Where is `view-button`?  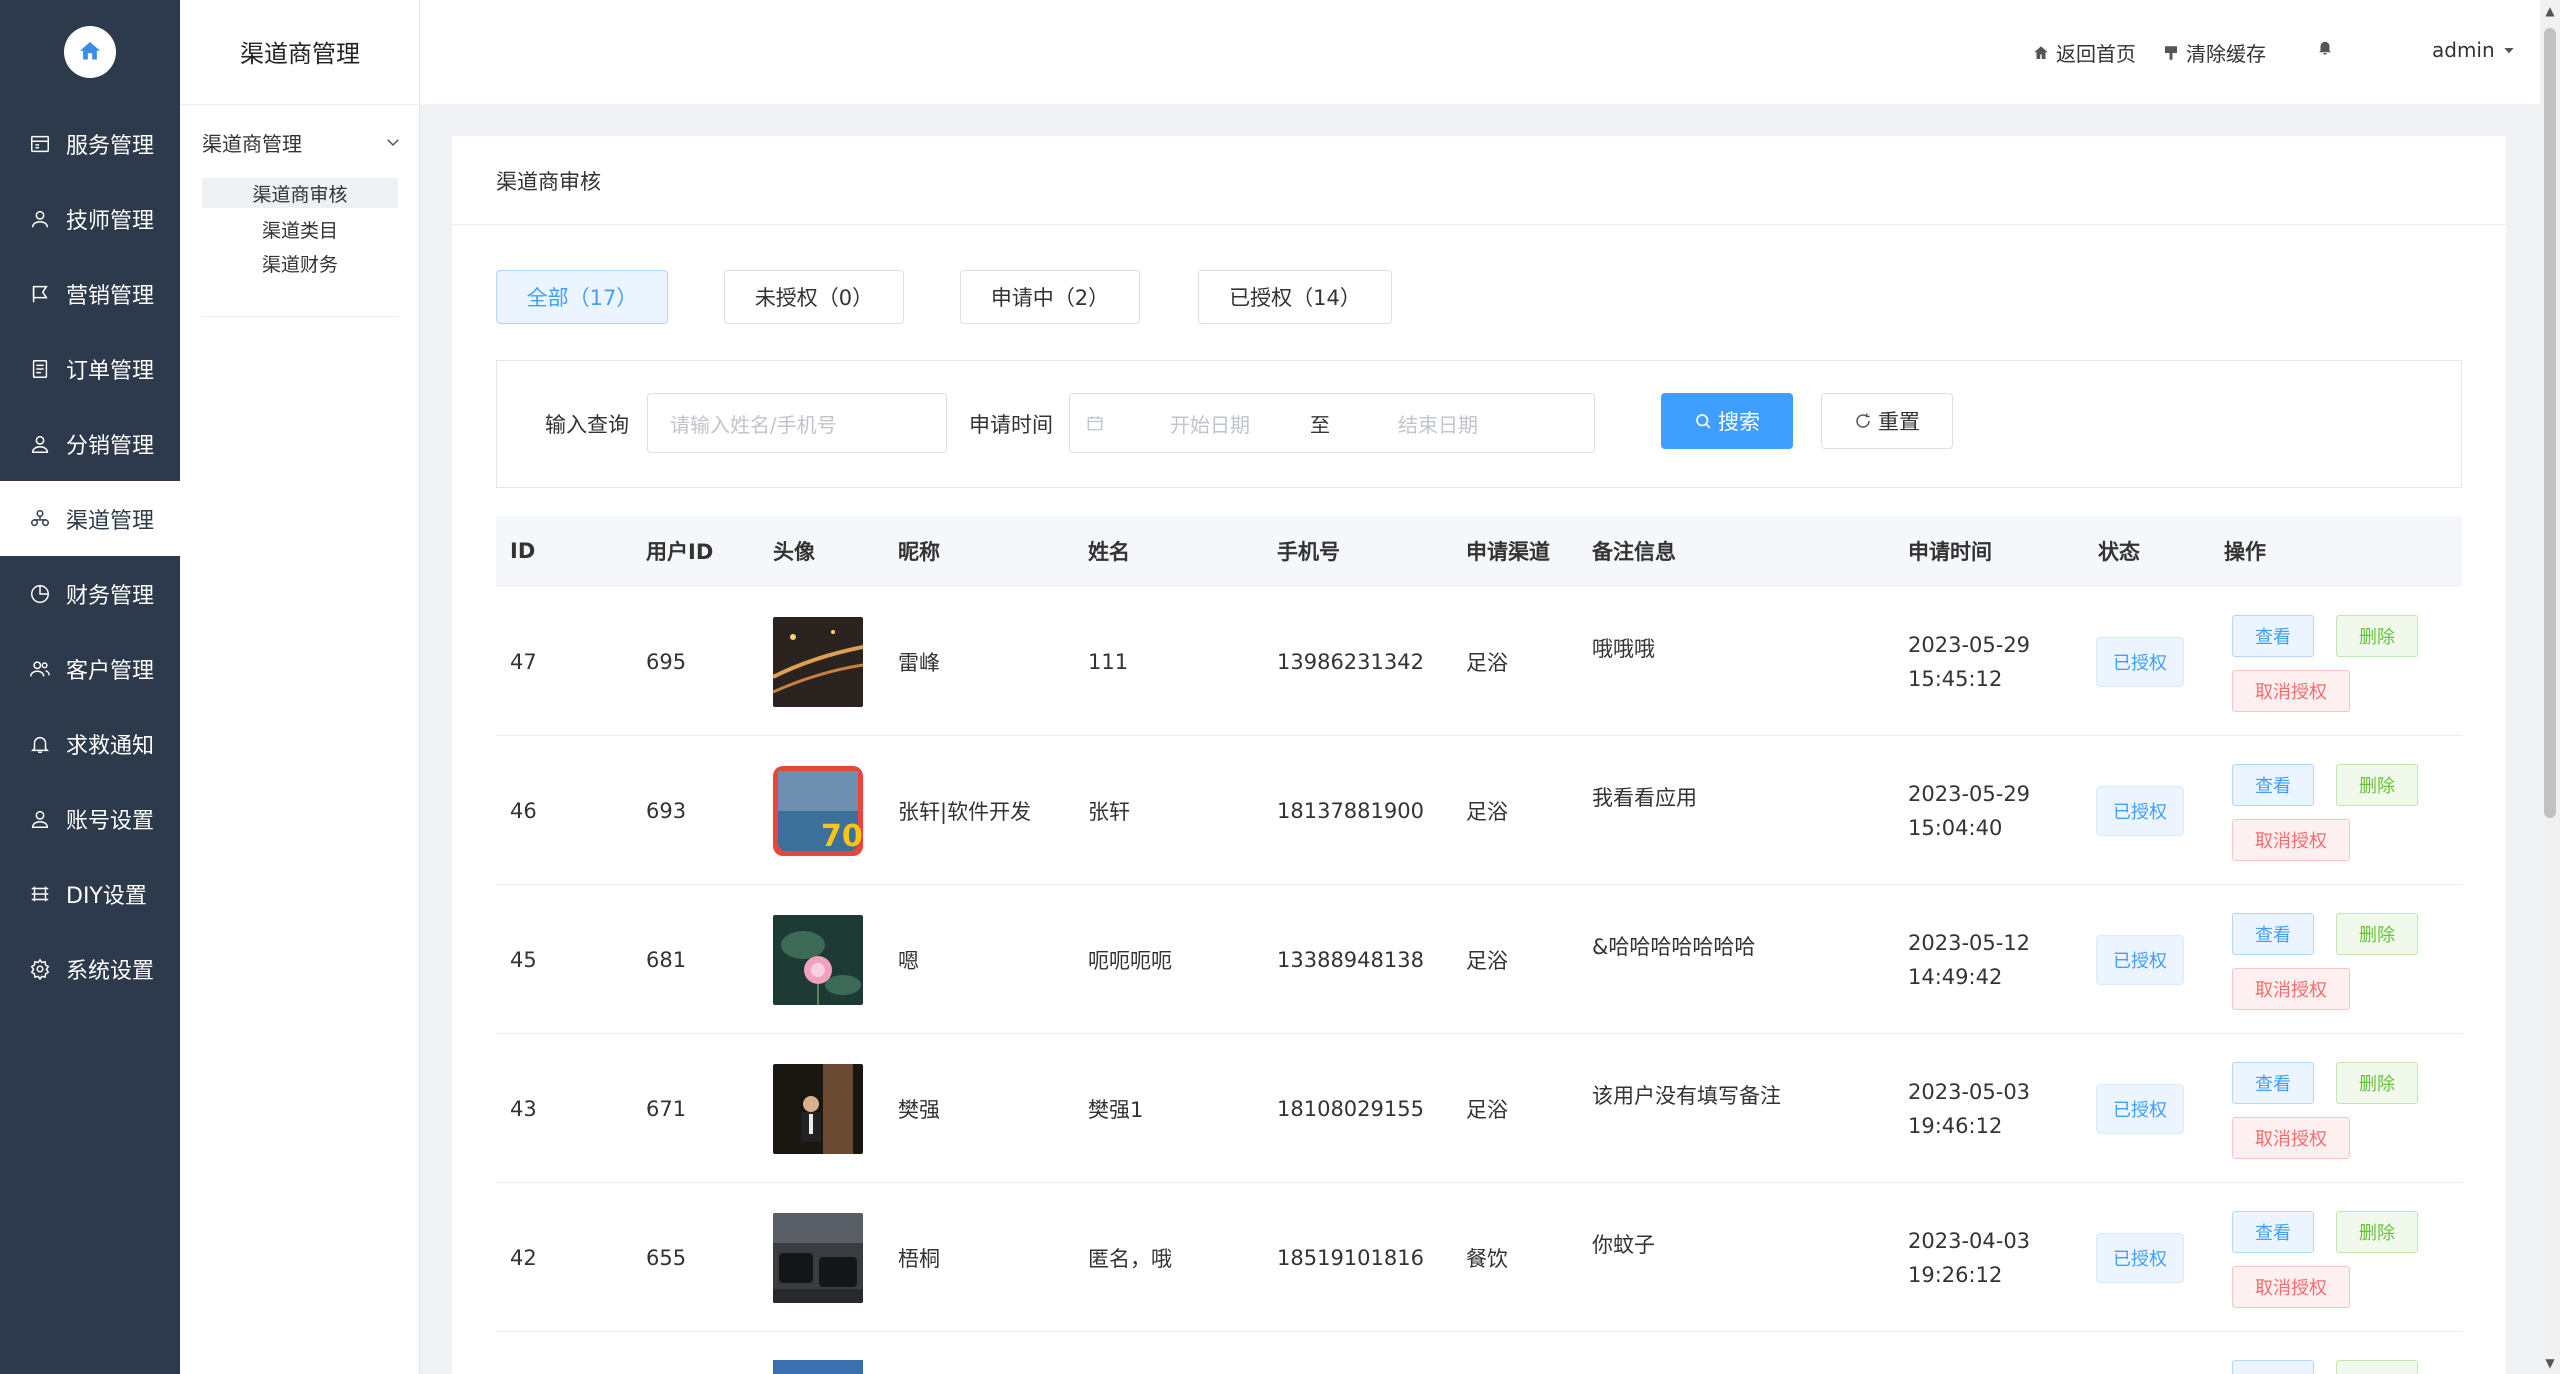
view-button is located at coordinates (2273, 1367).